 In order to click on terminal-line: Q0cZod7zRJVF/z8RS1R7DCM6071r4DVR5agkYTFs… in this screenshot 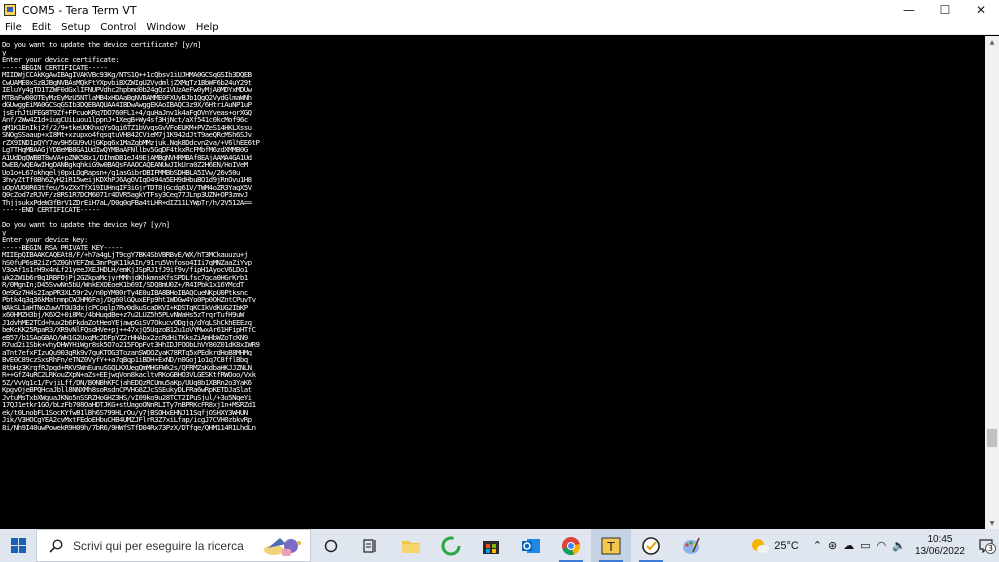, I will do `click(125, 195)`.